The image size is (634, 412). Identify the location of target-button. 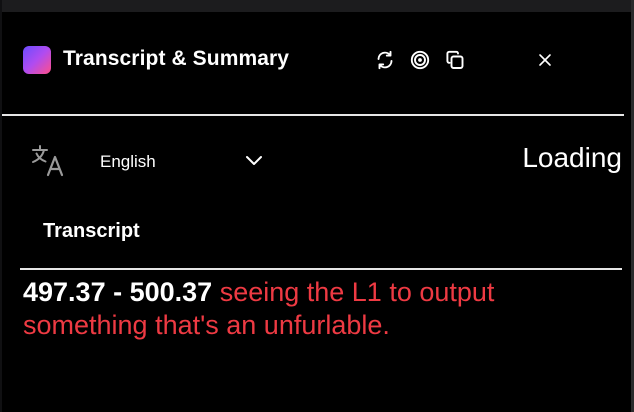
(420, 60).